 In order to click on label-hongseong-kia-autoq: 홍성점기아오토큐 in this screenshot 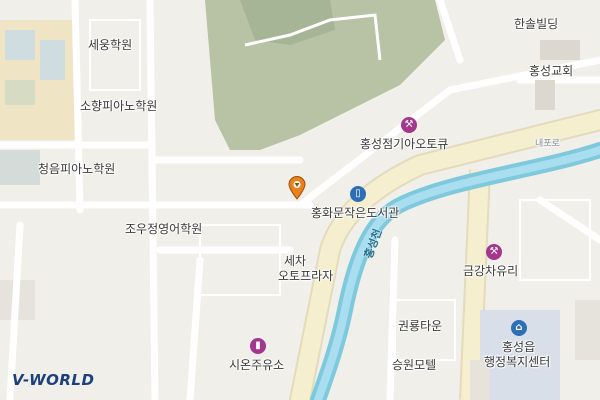, I will do `click(404, 144)`.